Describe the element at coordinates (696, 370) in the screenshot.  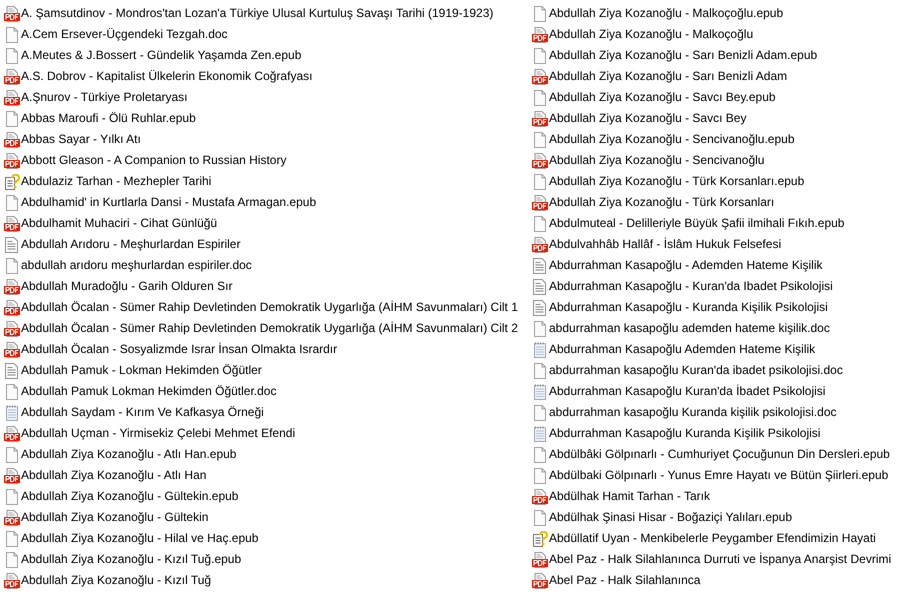
I see `file-name: abdurrahman kasapoğlu Kuran'da ibadet psikolojisi.doc` at that location.